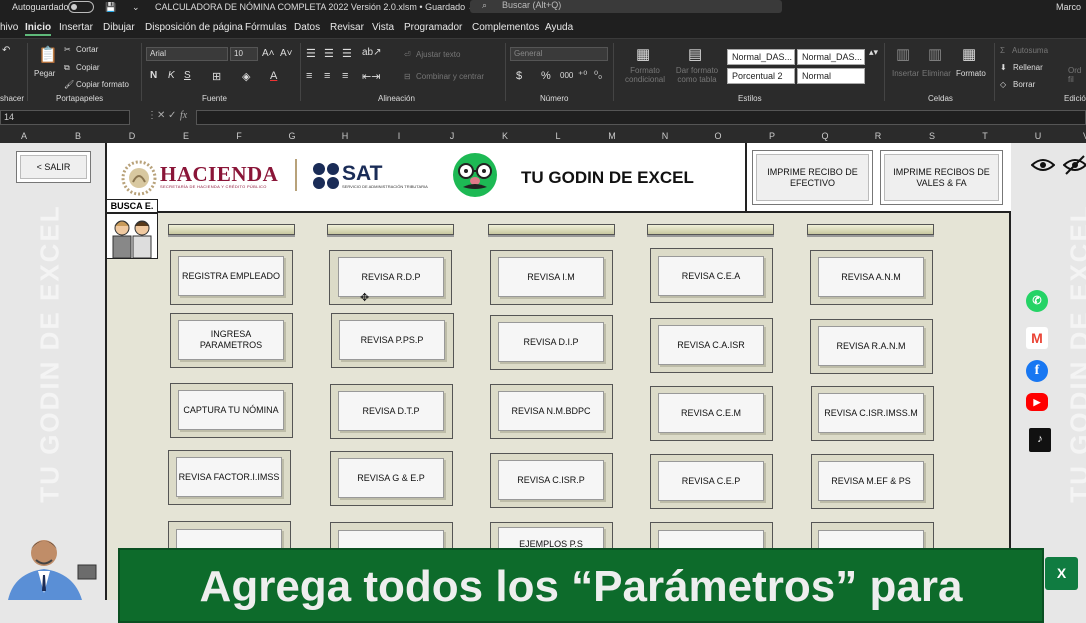 This screenshot has height=623, width=1086. I want to click on user-name: Marco, so click(1068, 7).